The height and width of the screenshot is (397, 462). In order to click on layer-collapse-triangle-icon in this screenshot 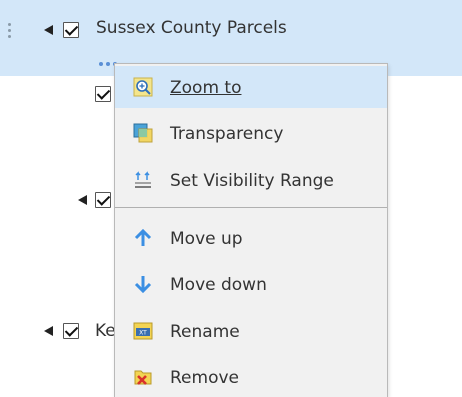, I will do `click(48, 331)`.